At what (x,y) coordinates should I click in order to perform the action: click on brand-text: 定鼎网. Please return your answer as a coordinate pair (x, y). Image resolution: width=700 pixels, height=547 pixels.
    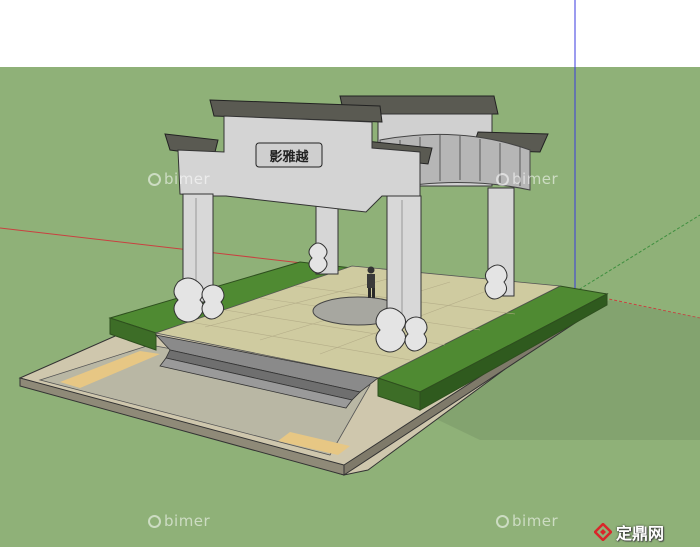
    Looking at the image, I should click on (640, 533).